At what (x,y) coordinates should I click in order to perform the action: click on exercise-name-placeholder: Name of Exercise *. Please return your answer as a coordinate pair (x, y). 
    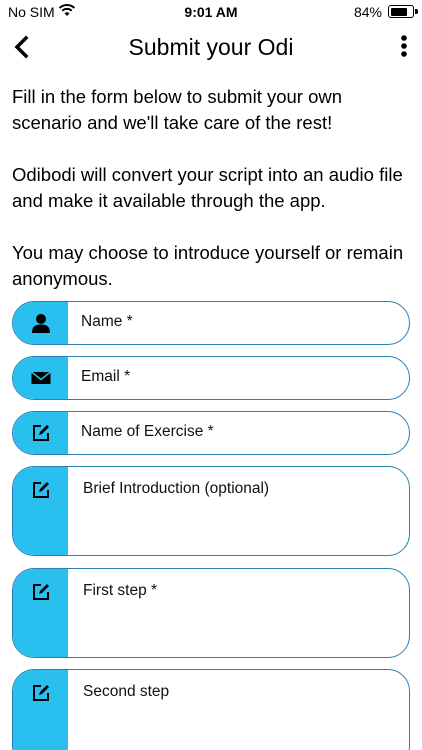
    Looking at the image, I should click on (147, 431).